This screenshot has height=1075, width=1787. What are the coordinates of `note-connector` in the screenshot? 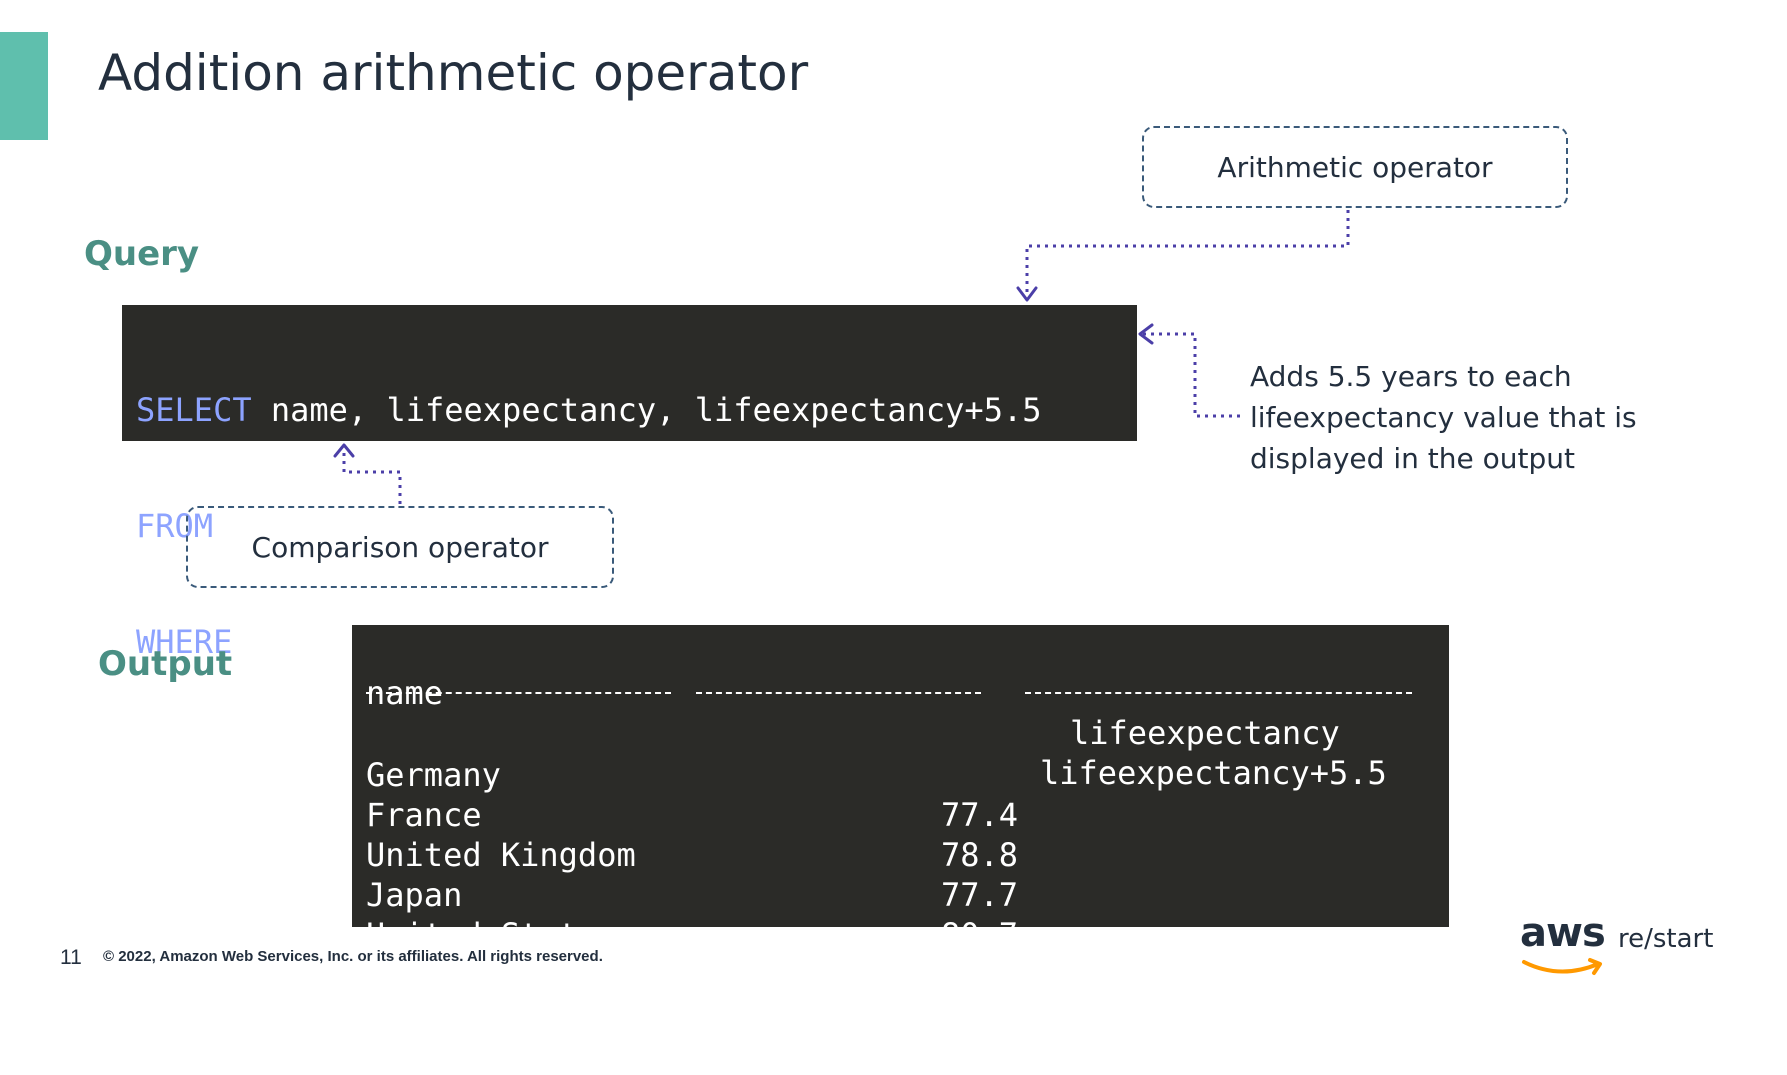 It's located at (1191, 375).